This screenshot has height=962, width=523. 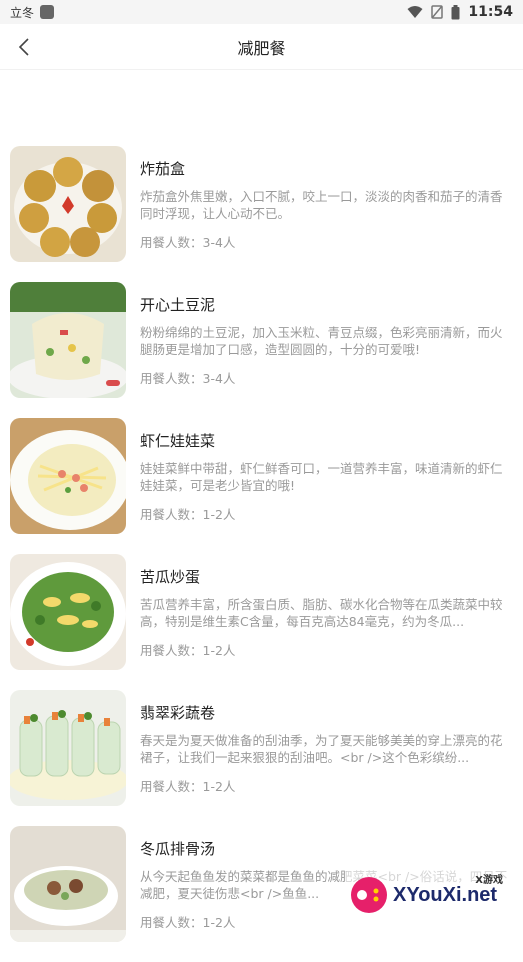 I want to click on top-app-bar: 减肥餐, so click(x=261, y=47).